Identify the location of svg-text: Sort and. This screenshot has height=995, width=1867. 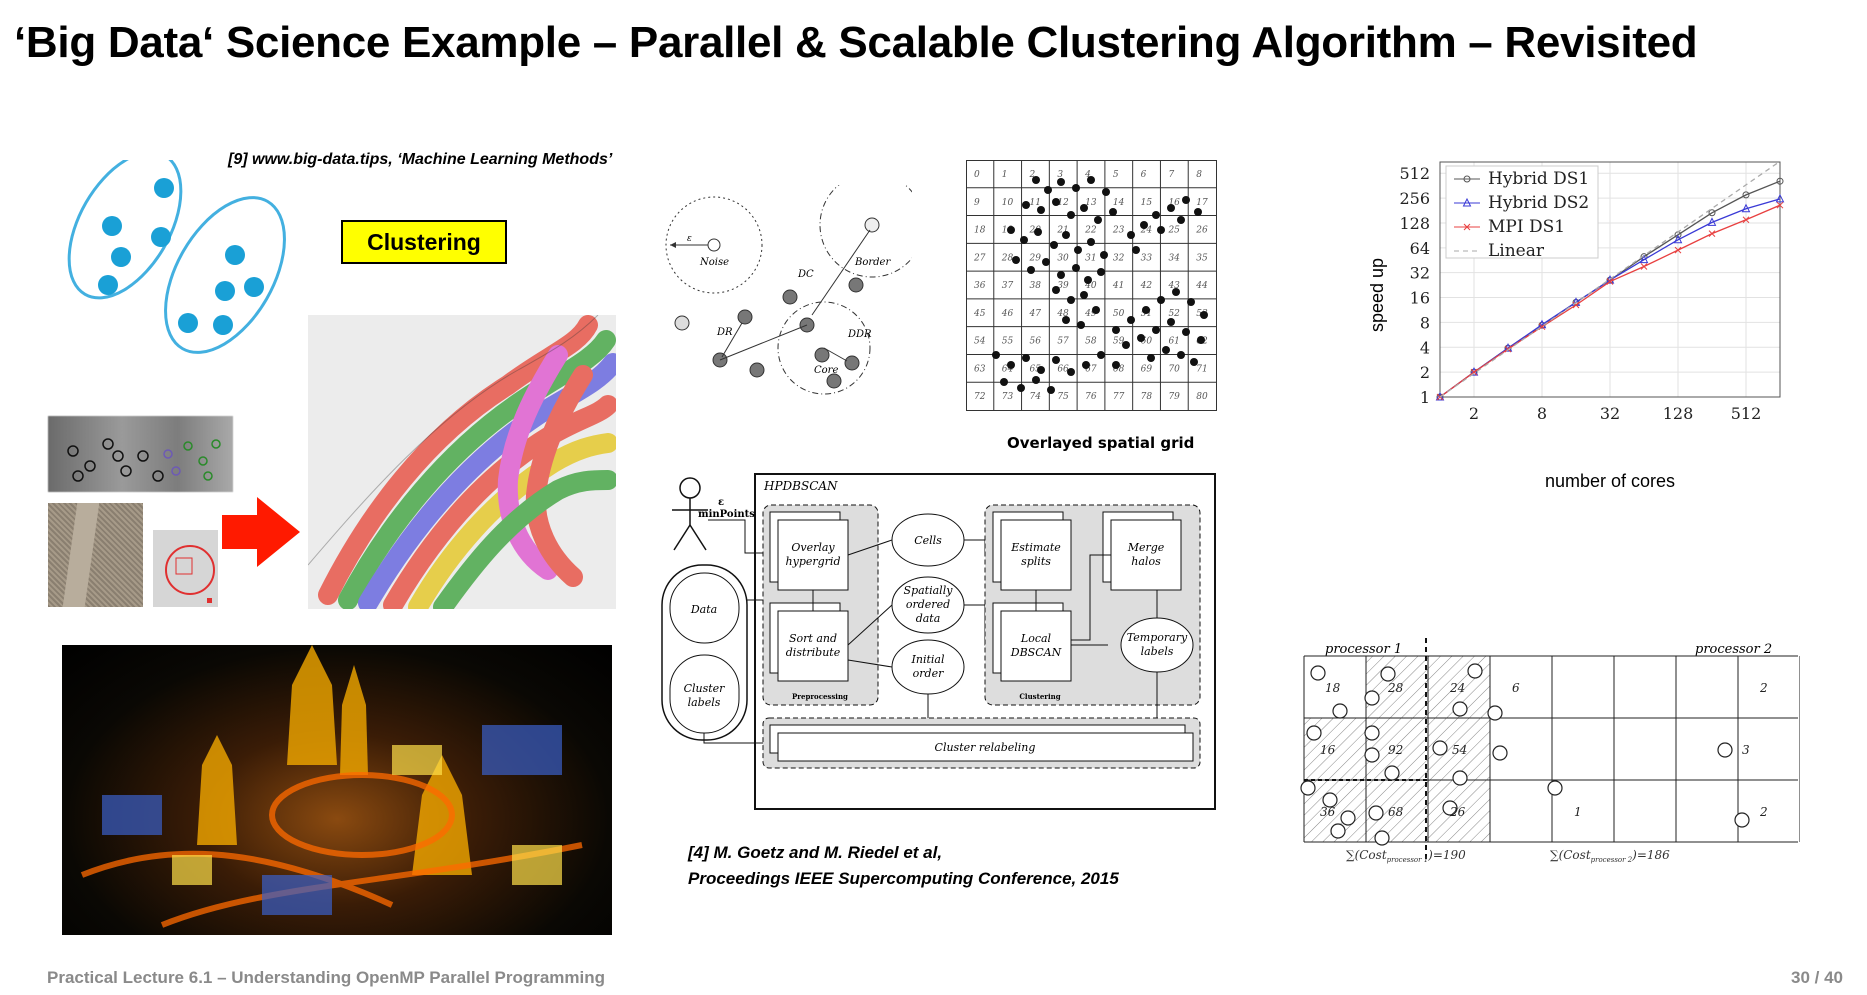
(813, 638).